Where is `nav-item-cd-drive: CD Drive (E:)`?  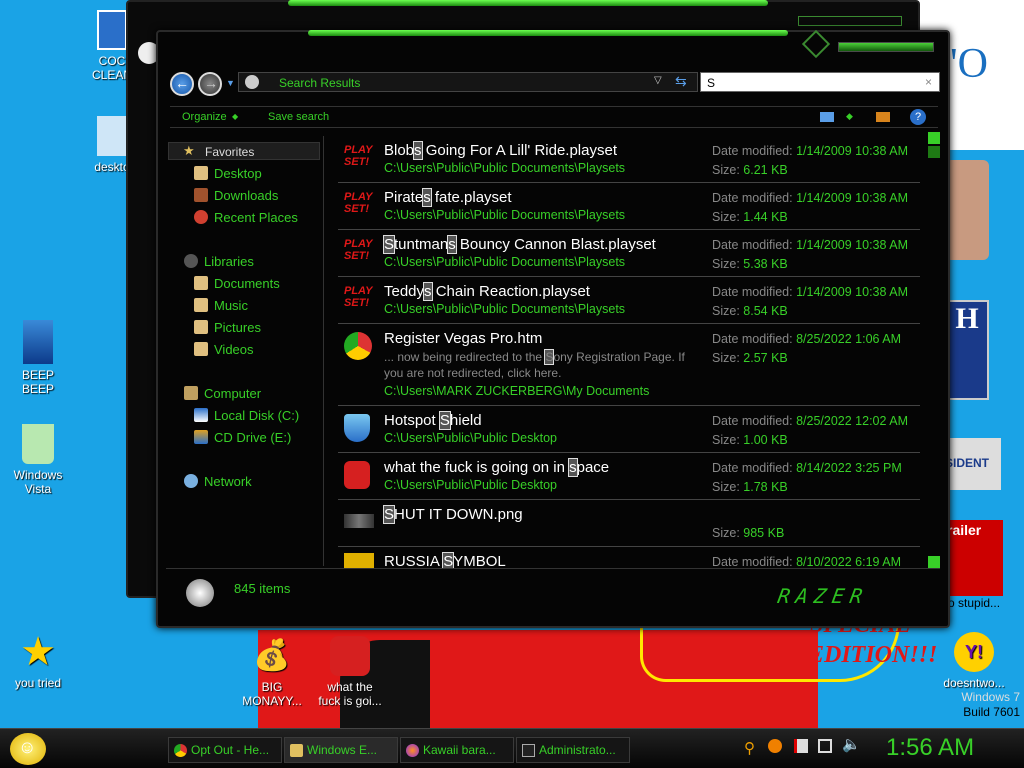
nav-item-cd-drive: CD Drive (E:) is located at coordinates (242, 437).